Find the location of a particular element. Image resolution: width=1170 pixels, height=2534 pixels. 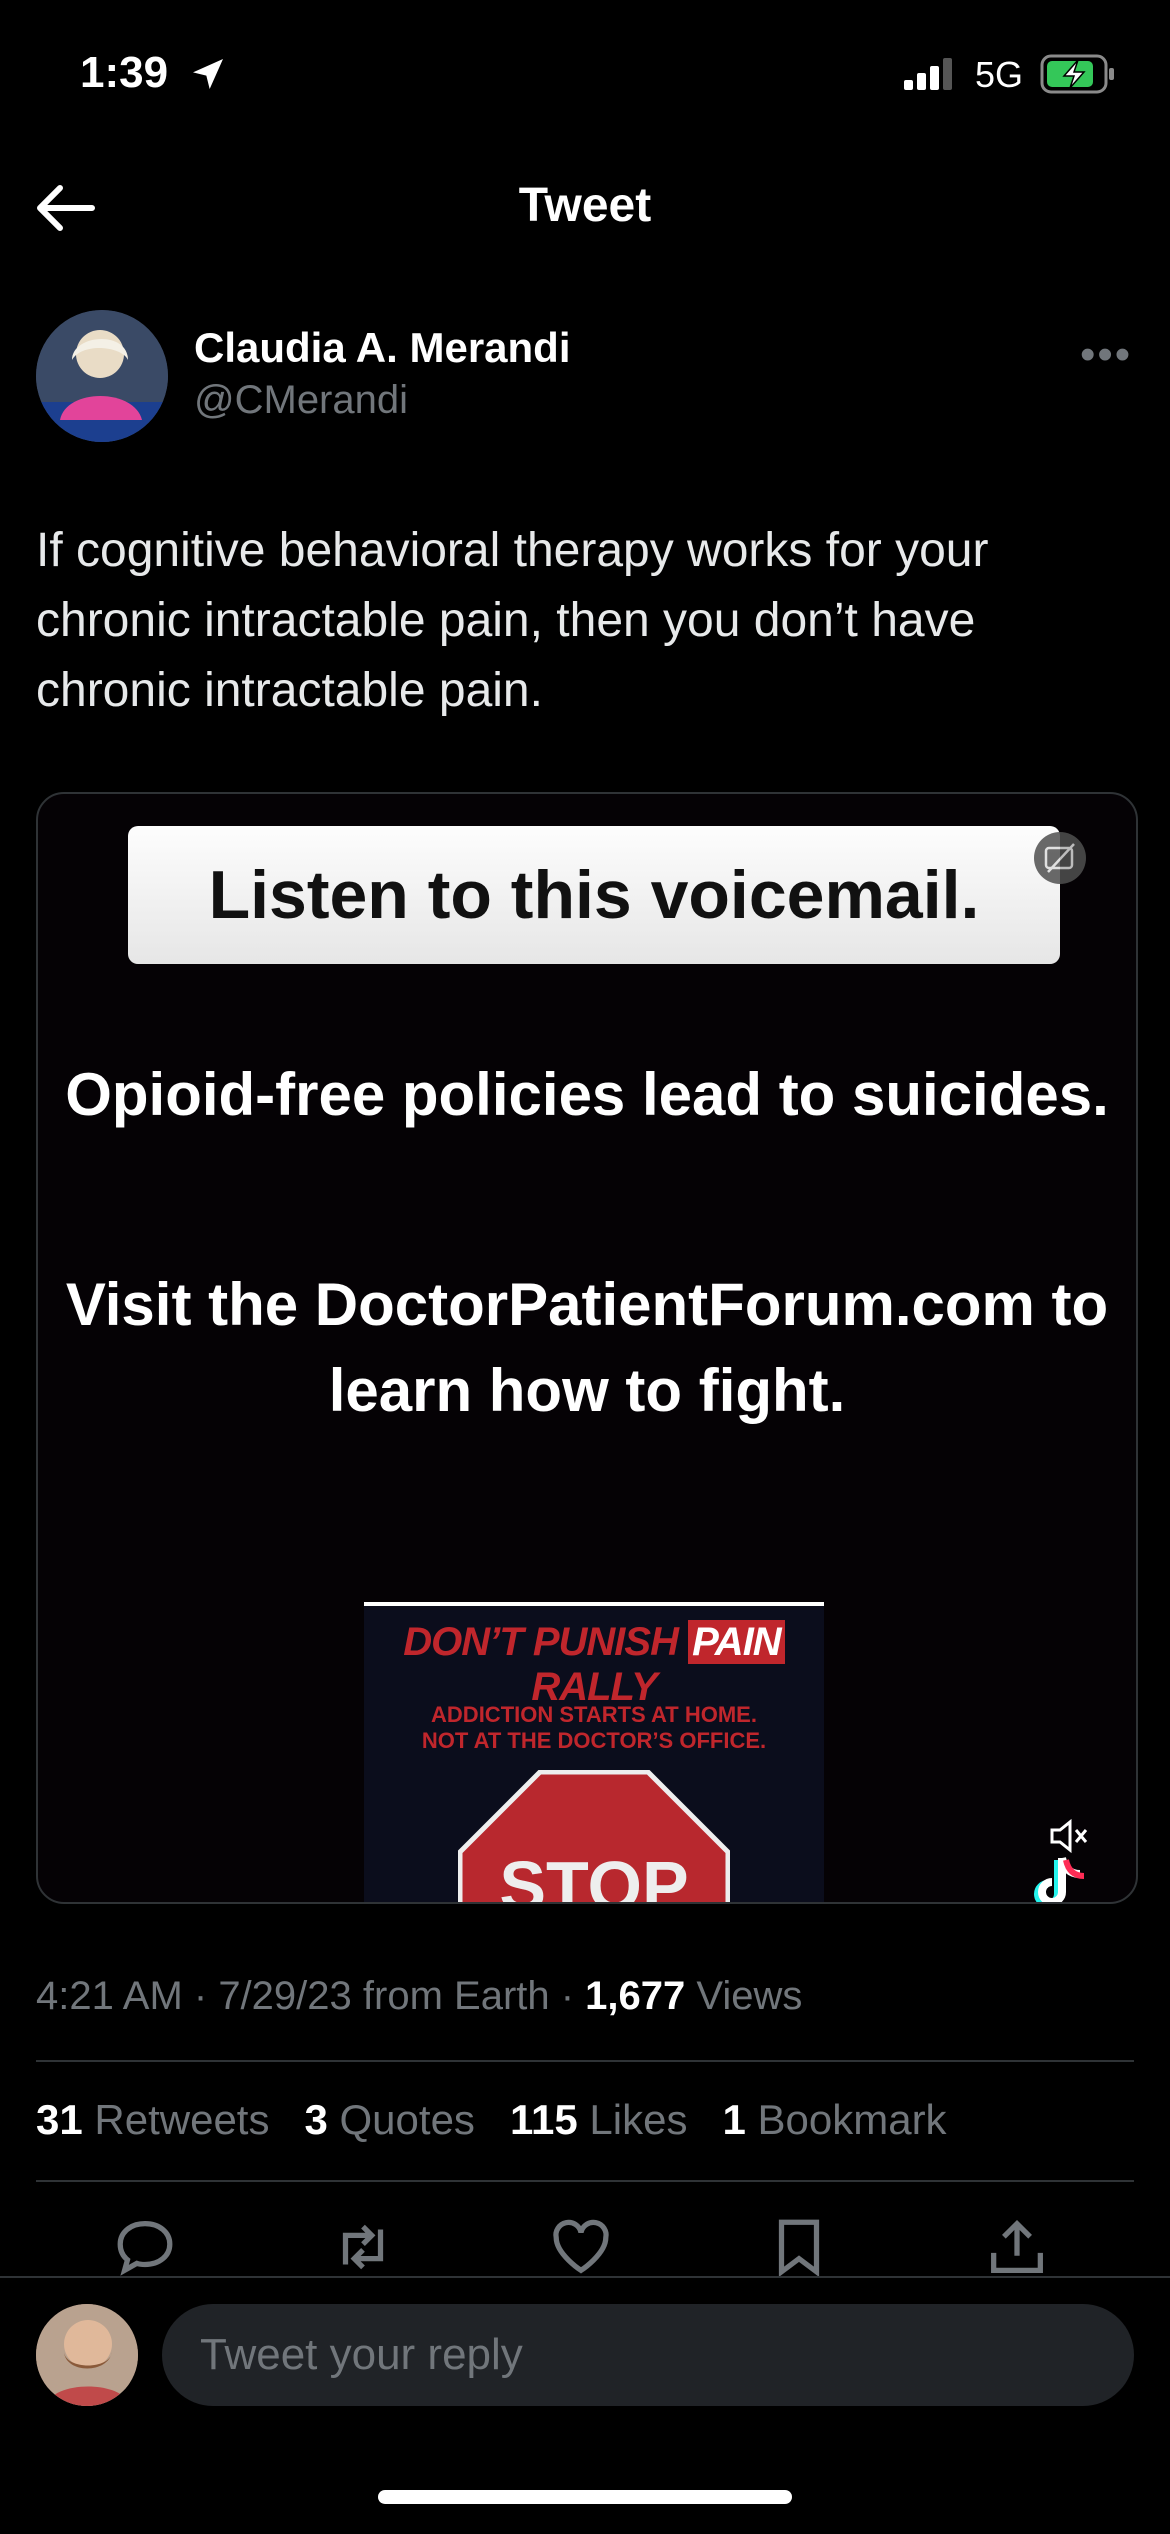

reply-icon is located at coordinates (145, 2247).